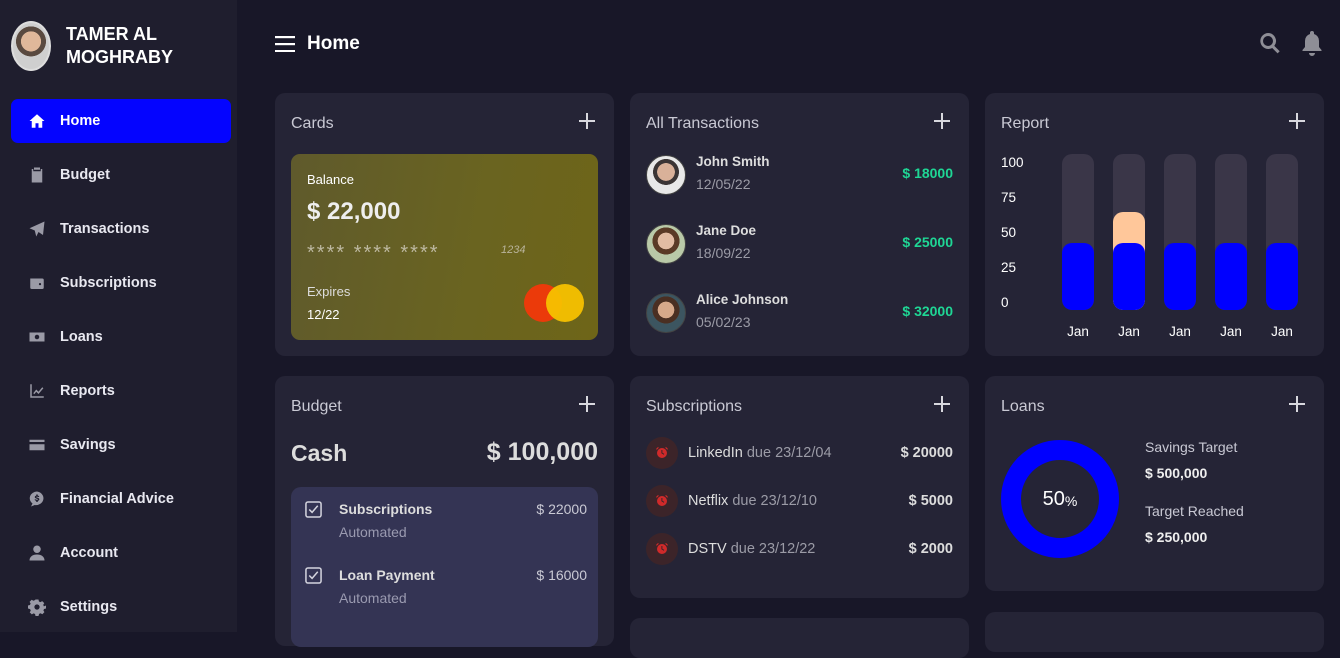 The width and height of the screenshot is (1340, 658). I want to click on sidebar-item-transactions: Transactions, so click(121, 229).